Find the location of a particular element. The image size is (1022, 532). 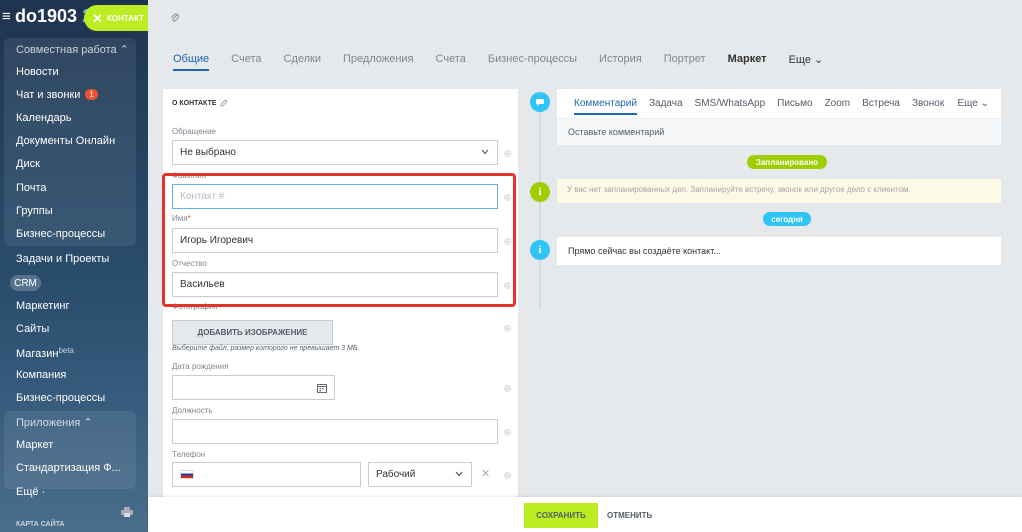

tab-invoices: Счета is located at coordinates (246, 62).